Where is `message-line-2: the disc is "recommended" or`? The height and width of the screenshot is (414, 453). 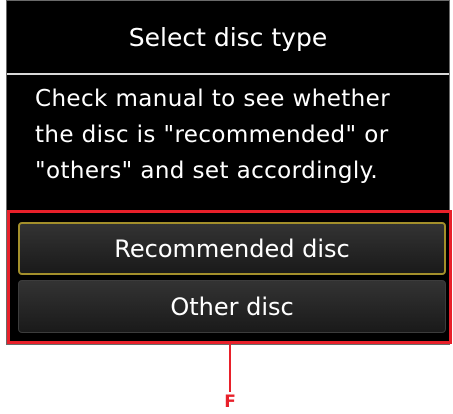
message-line-2: the disc is "recommended" or is located at coordinates (212, 135).